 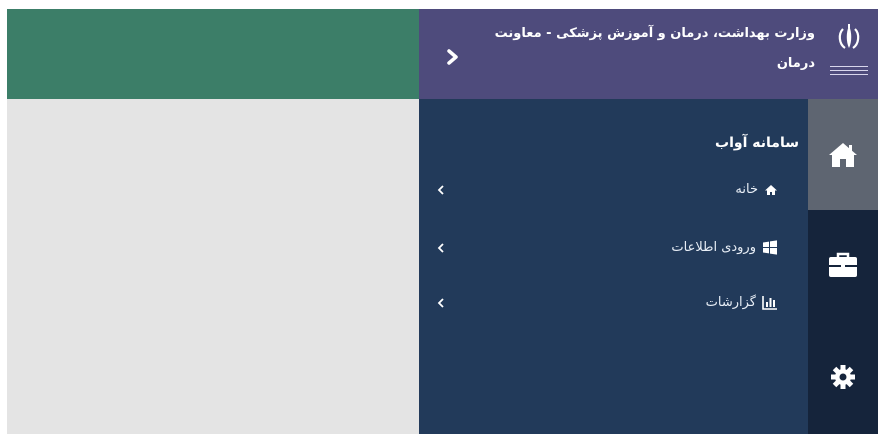 What do you see at coordinates (213, 54) in the screenshot?
I see `top-bar` at bounding box center [213, 54].